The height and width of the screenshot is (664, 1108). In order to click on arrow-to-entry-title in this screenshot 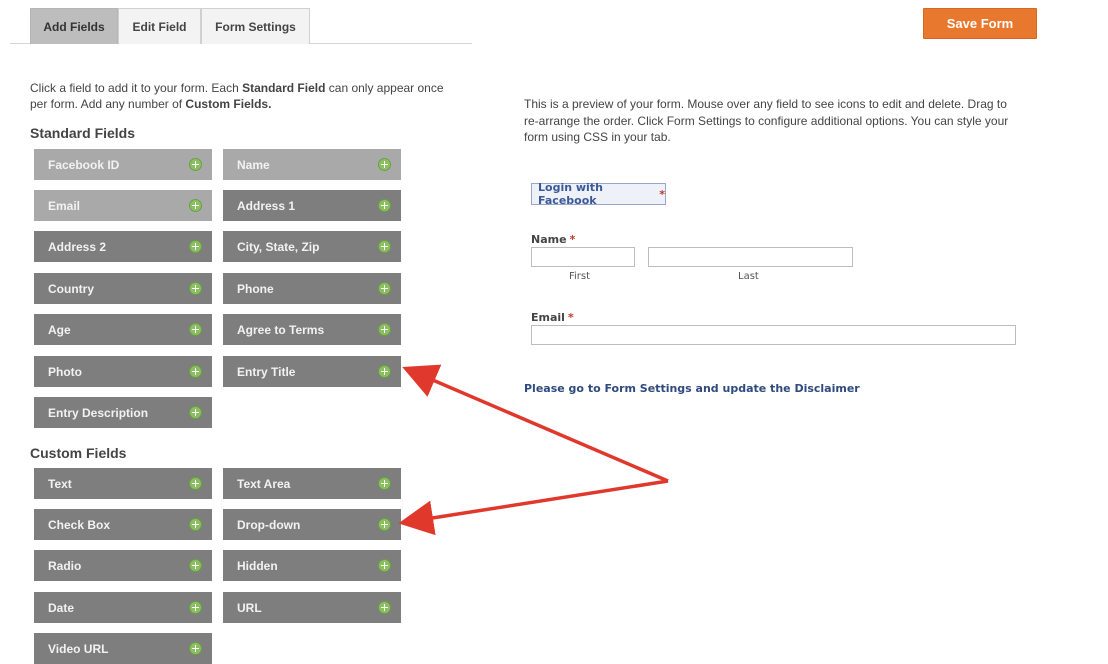, I will do `click(535, 423)`.